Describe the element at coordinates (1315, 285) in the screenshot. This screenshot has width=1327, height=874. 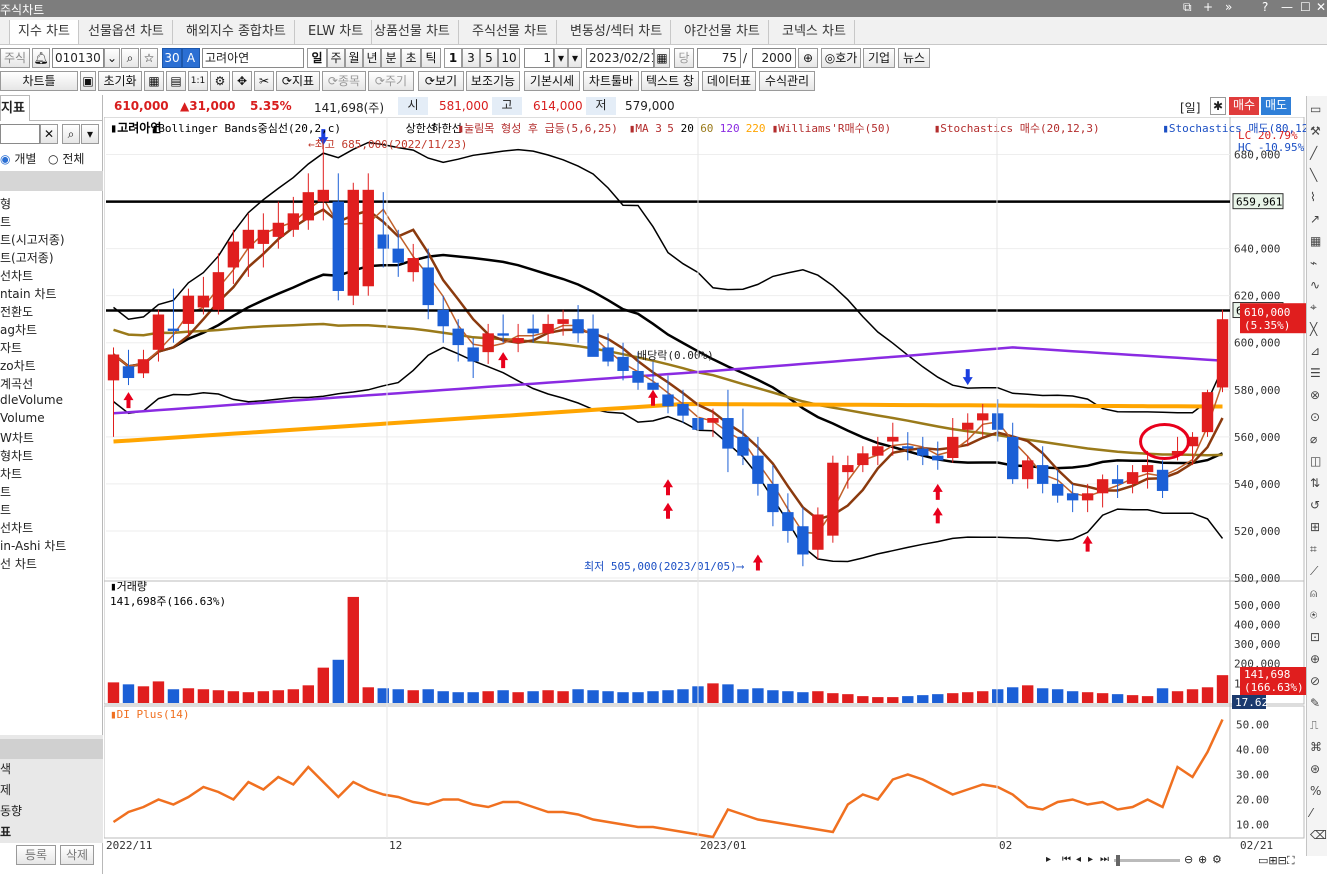
I see `draw-tool-icon: ∿` at that location.